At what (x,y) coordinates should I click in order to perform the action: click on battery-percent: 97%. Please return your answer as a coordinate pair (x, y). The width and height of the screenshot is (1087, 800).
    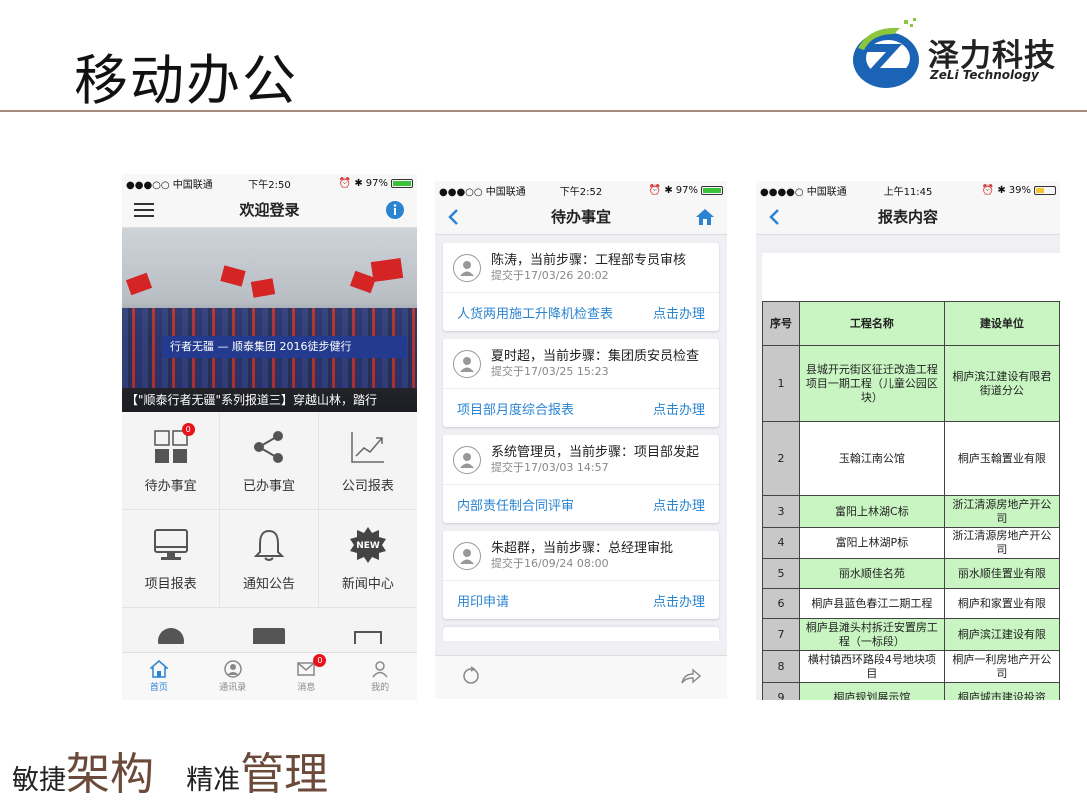
    Looking at the image, I should click on (376, 183).